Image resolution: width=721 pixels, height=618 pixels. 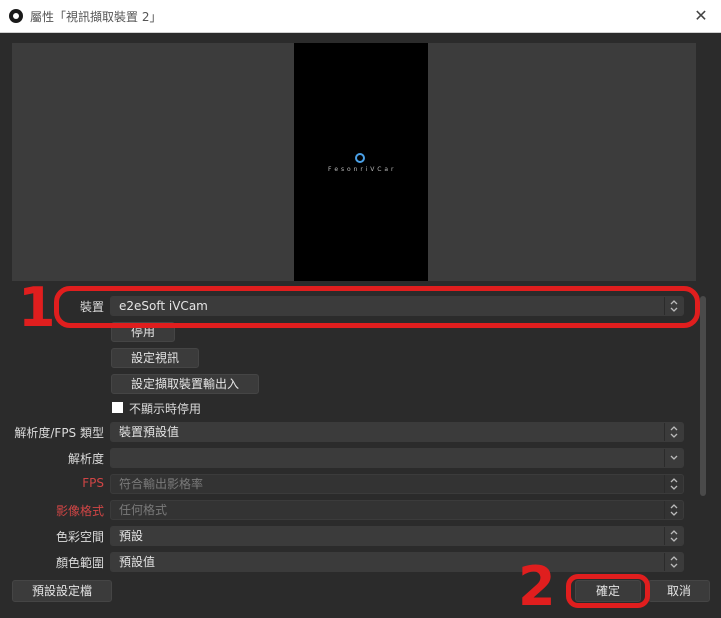 What do you see at coordinates (701, 16) in the screenshot?
I see `close-button: ✕` at bounding box center [701, 16].